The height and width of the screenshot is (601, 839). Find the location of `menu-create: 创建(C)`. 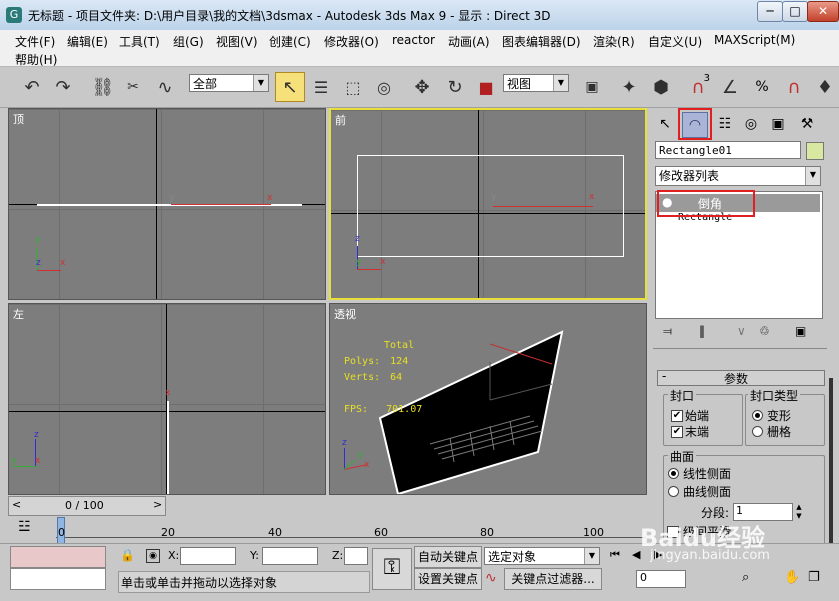

menu-create: 创建(C) is located at coordinates (290, 41).